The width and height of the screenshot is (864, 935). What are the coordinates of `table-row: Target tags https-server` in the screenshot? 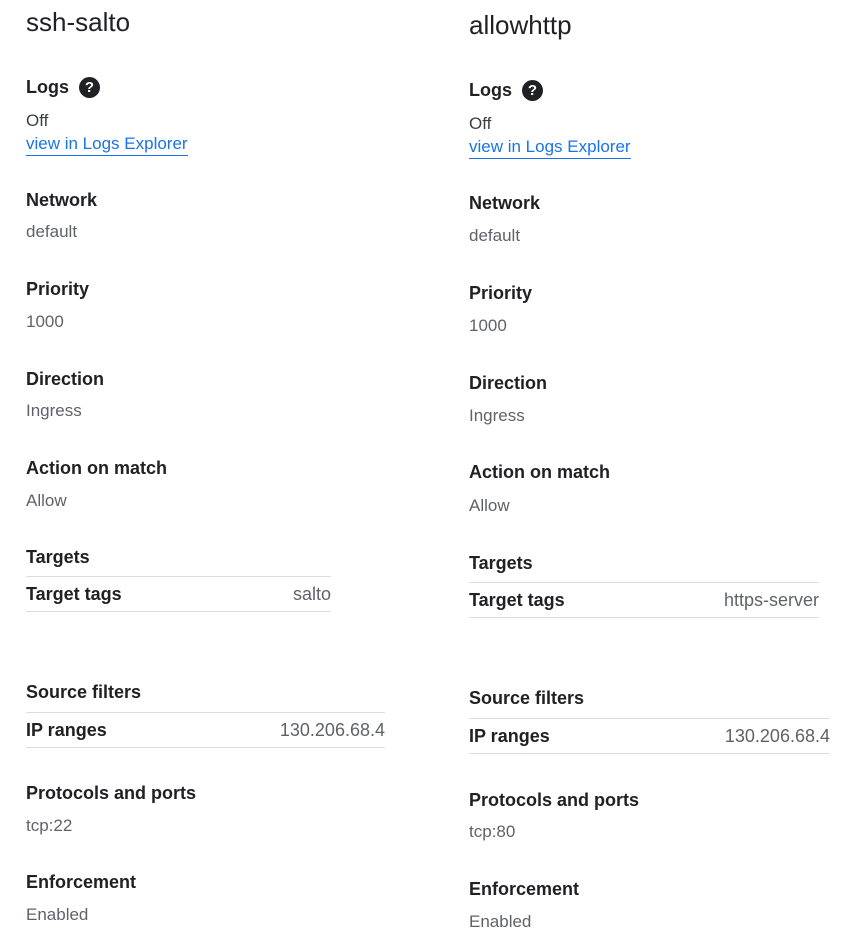 It's located at (644, 600).